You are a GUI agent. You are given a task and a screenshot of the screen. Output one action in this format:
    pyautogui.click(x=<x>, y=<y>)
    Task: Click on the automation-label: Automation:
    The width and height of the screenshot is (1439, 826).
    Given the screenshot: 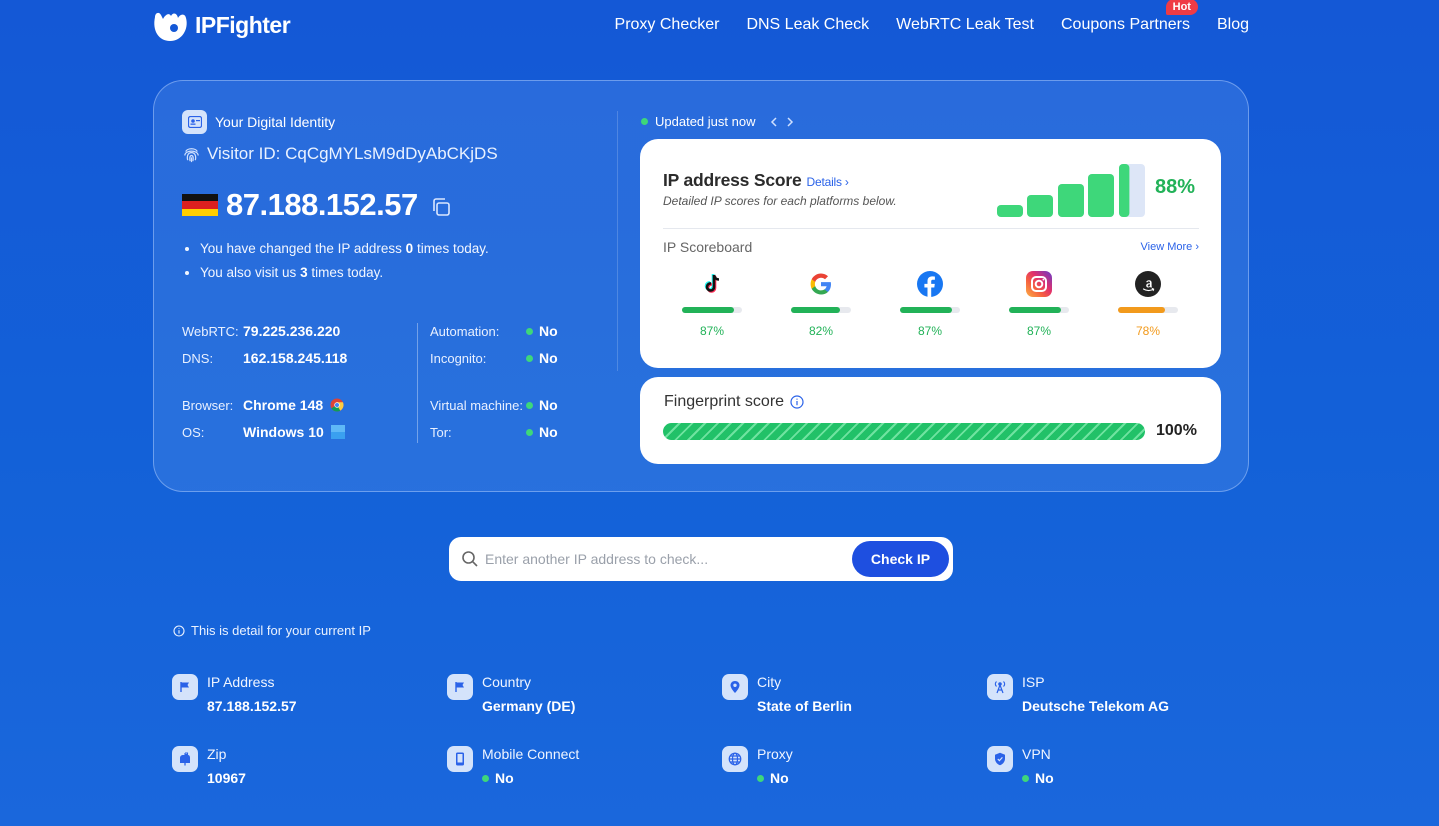 What is the action you would take?
    pyautogui.click(x=465, y=331)
    